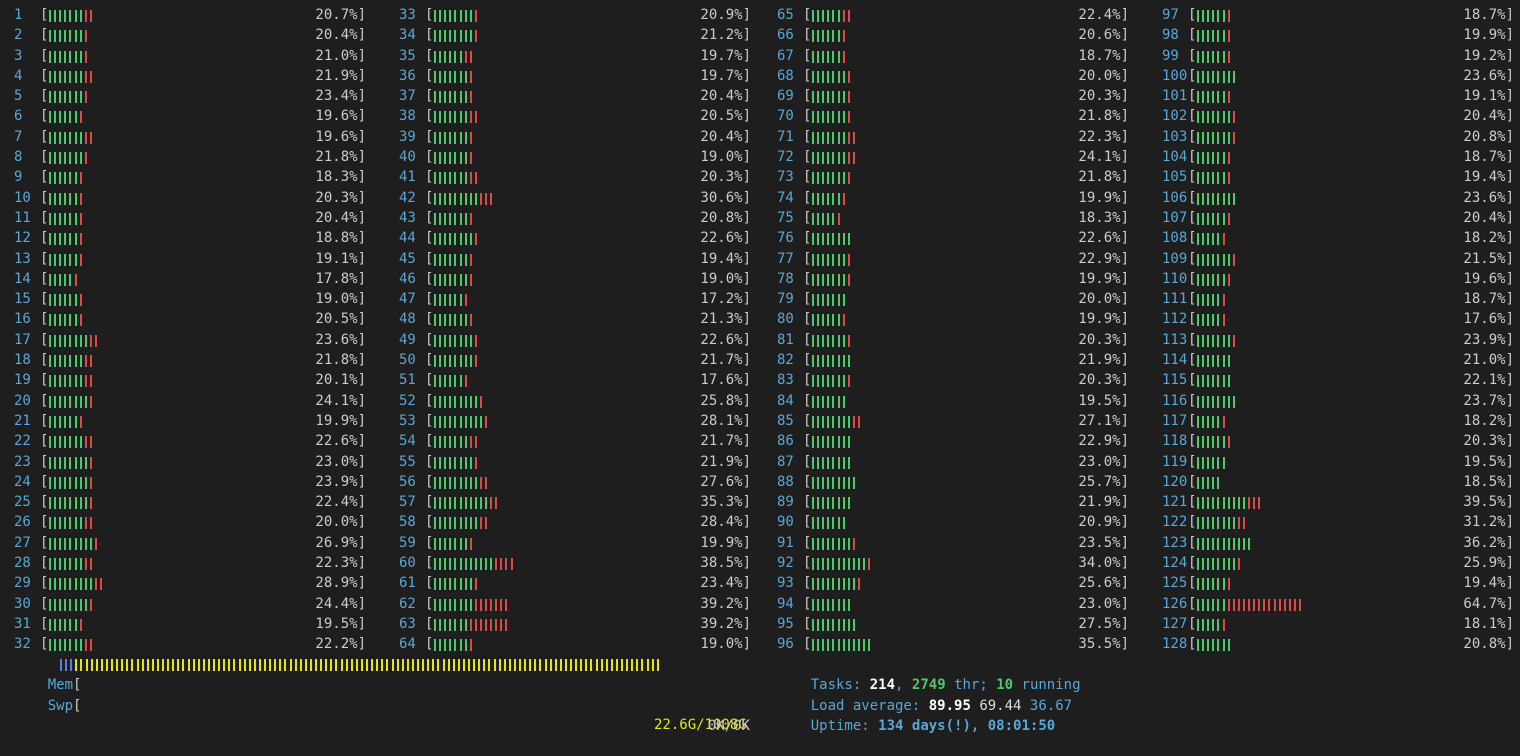  I want to click on cpu-meter-61: 61[23.4%], so click(575, 583).